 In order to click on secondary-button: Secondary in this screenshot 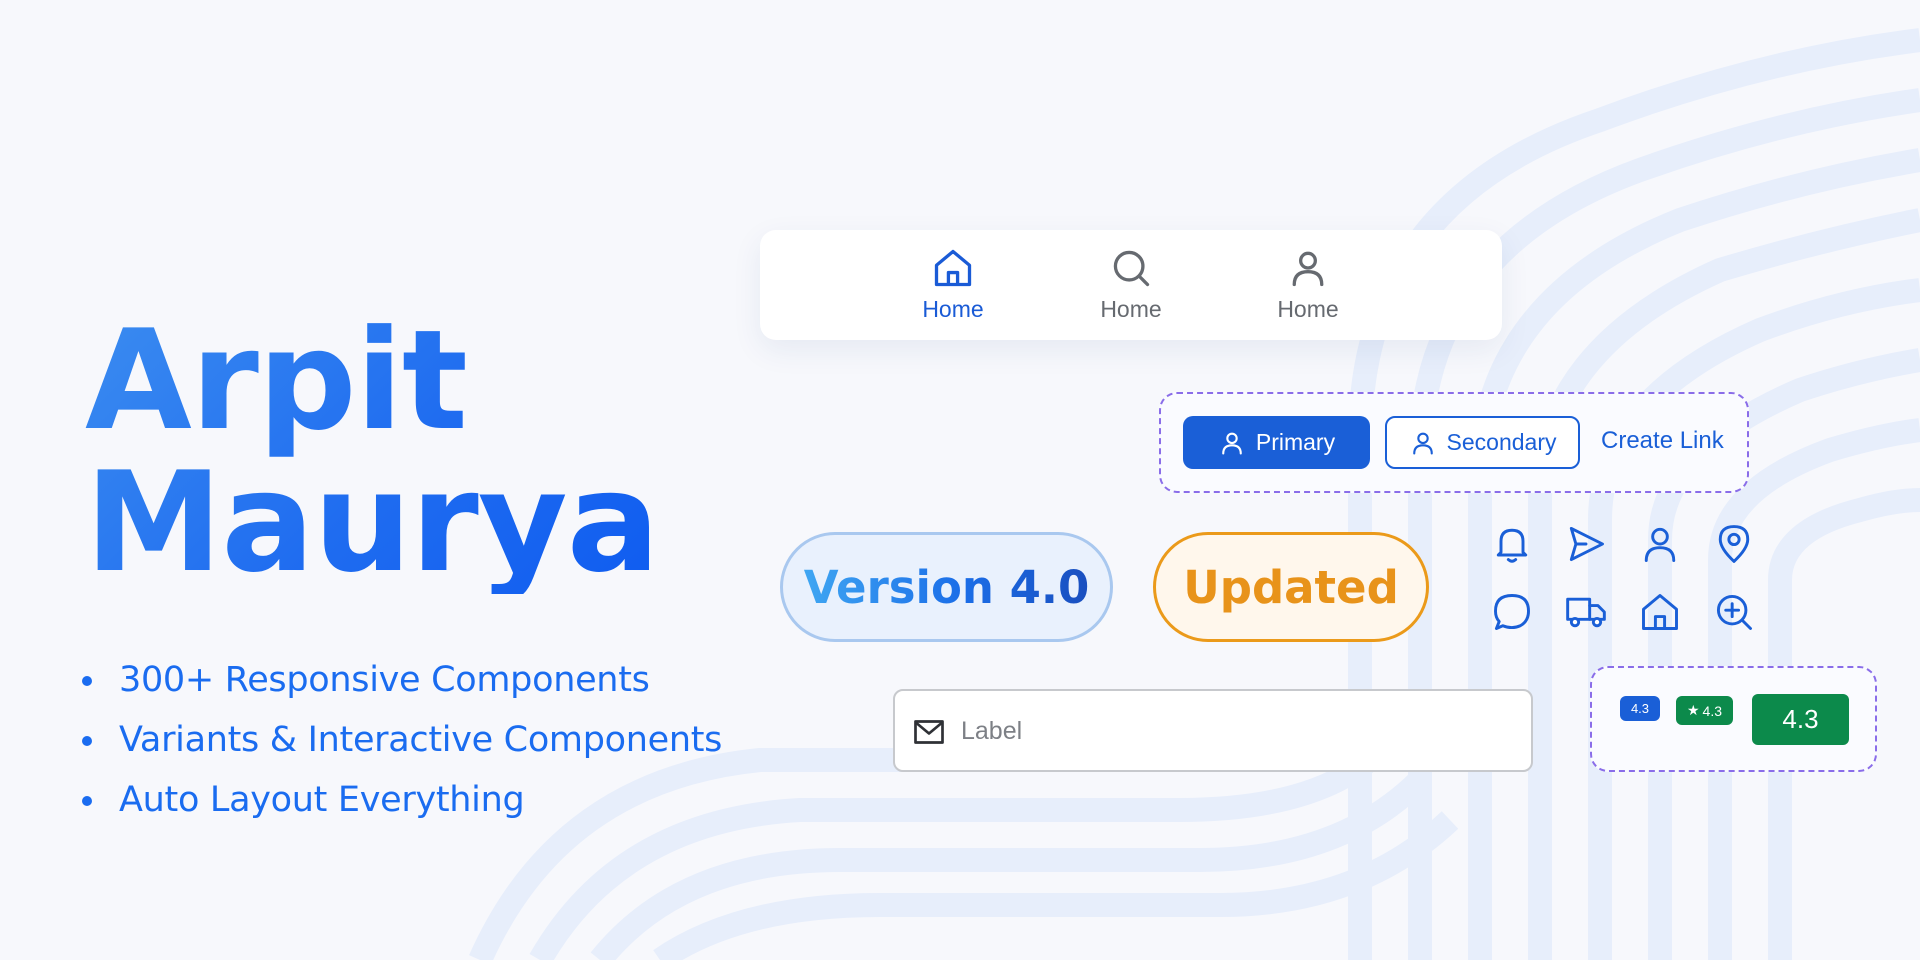, I will do `click(1482, 442)`.